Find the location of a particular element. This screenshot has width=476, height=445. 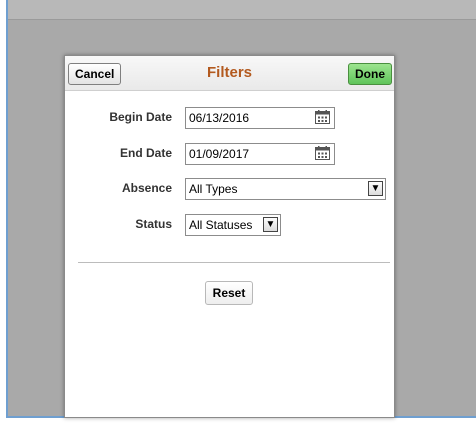

status-row: Status All Statuses ▼ is located at coordinates (229, 225).